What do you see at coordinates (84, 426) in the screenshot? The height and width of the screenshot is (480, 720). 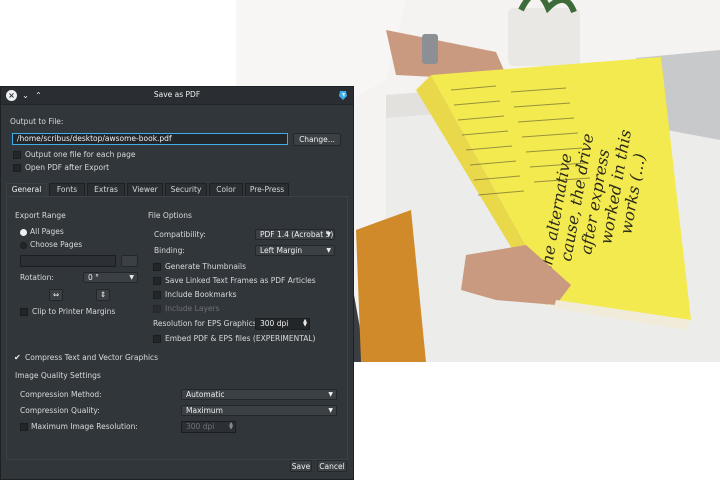 I see `max-image-resolution-label: Maximum Image Resolution:` at bounding box center [84, 426].